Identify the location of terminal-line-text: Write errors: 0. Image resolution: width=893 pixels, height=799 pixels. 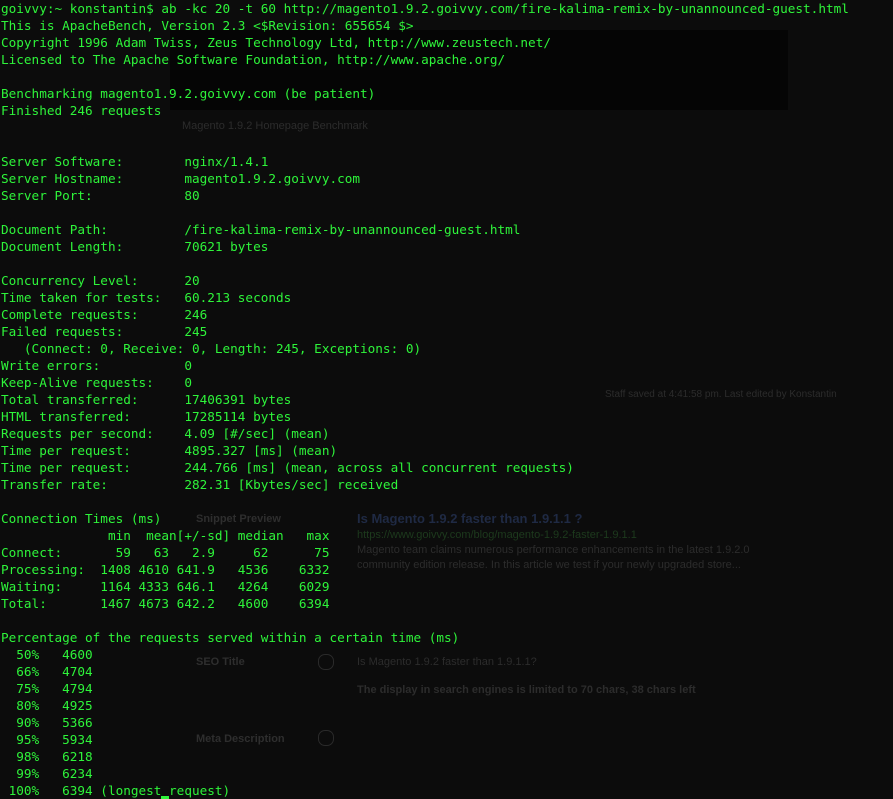
(96, 365).